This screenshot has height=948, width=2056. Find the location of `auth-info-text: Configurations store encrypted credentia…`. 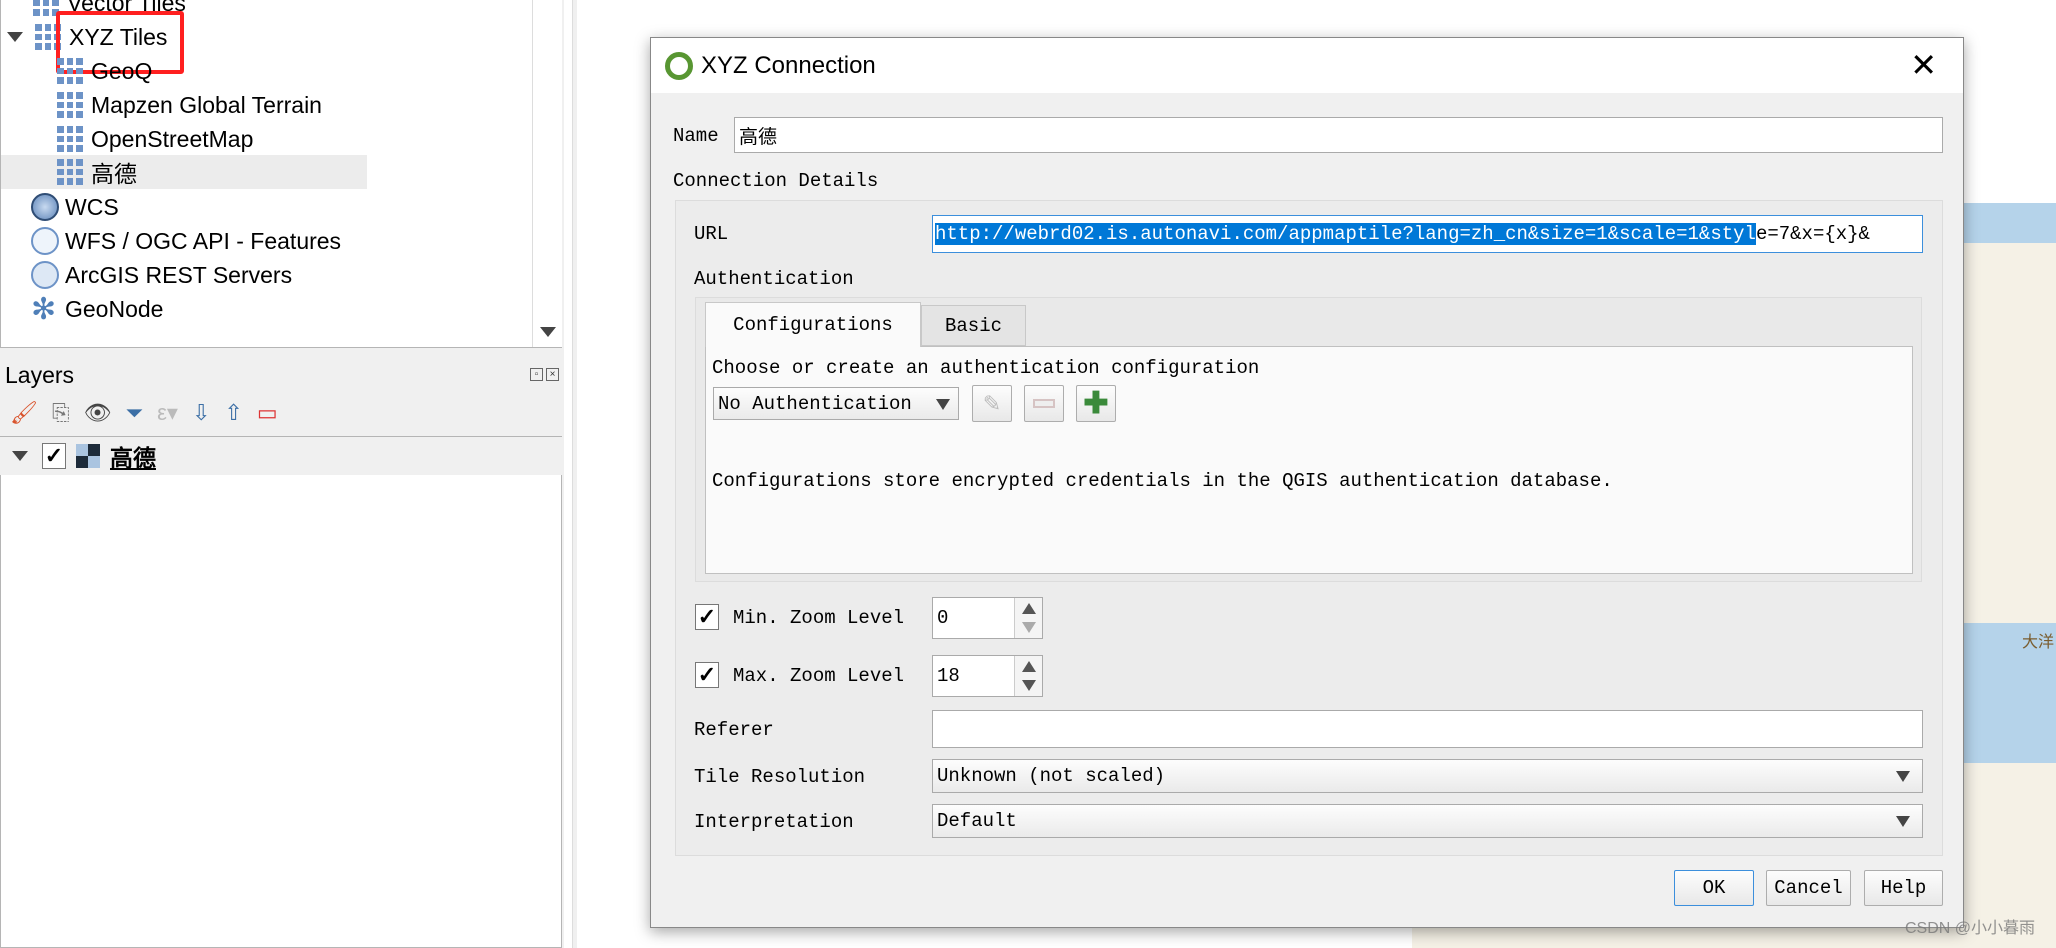

auth-info-text: Configurations store encrypted credentia… is located at coordinates (1162, 481).